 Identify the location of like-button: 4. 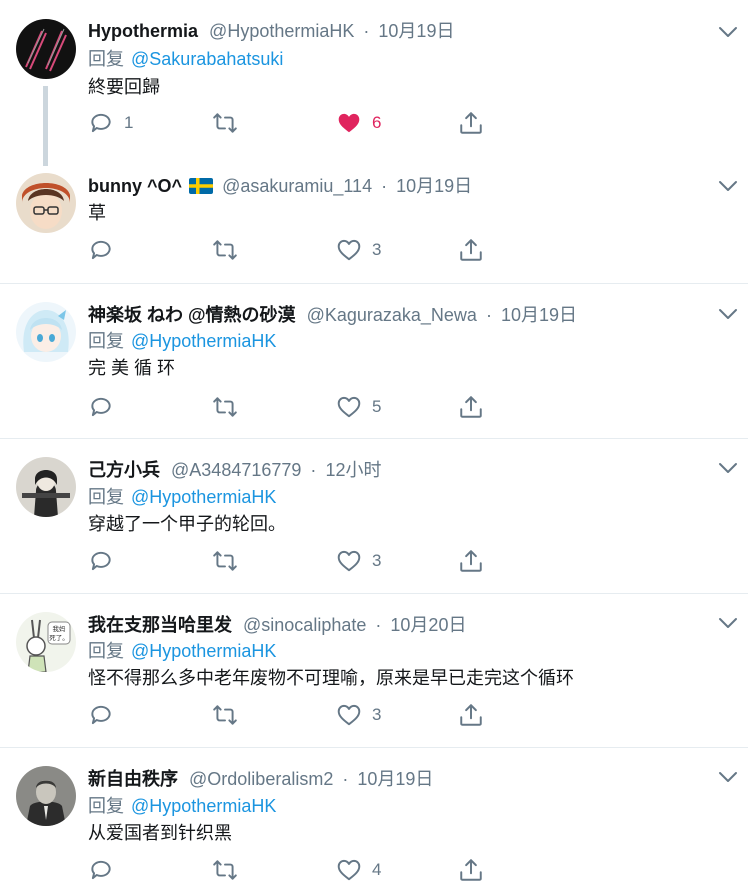
(358, 870).